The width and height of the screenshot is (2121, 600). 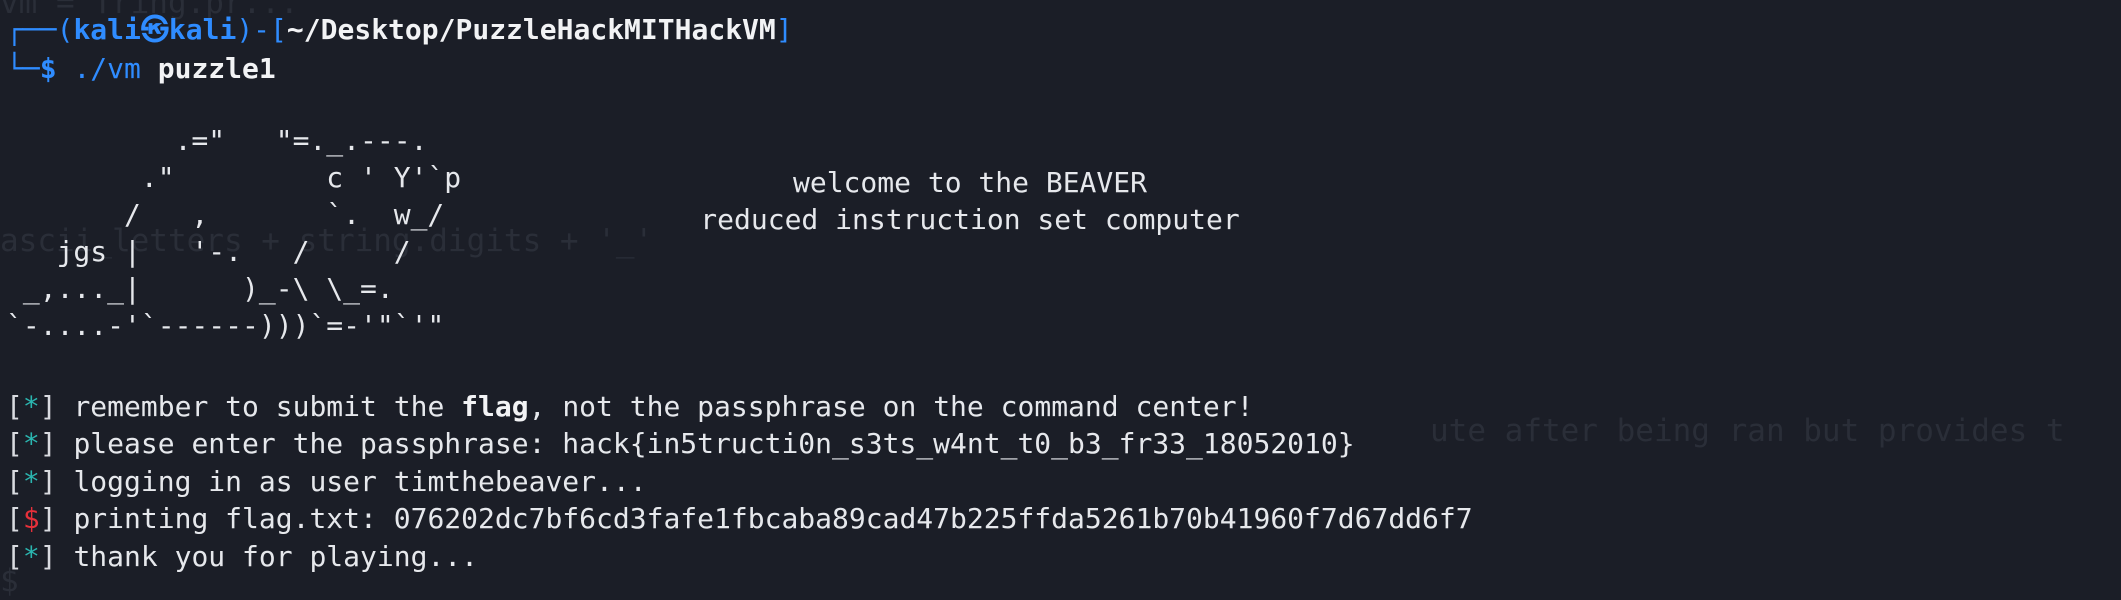 I want to click on prompt-dollar: $, so click(x=48, y=68).